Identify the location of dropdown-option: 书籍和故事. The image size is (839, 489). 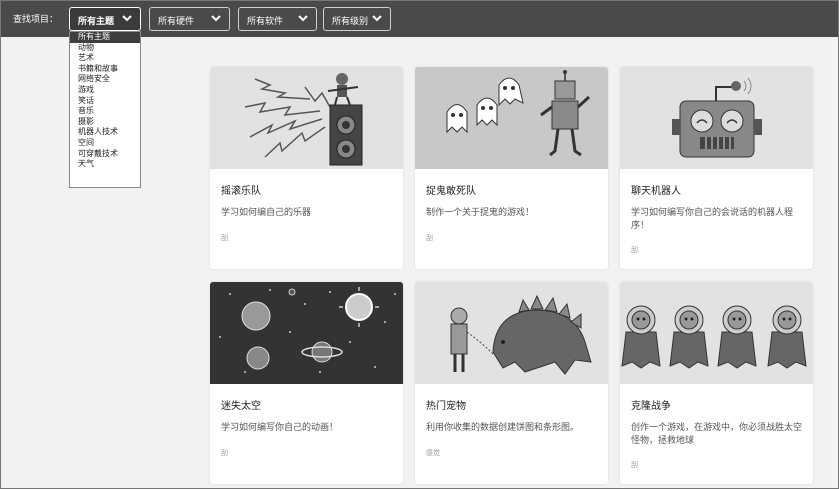
(105, 69).